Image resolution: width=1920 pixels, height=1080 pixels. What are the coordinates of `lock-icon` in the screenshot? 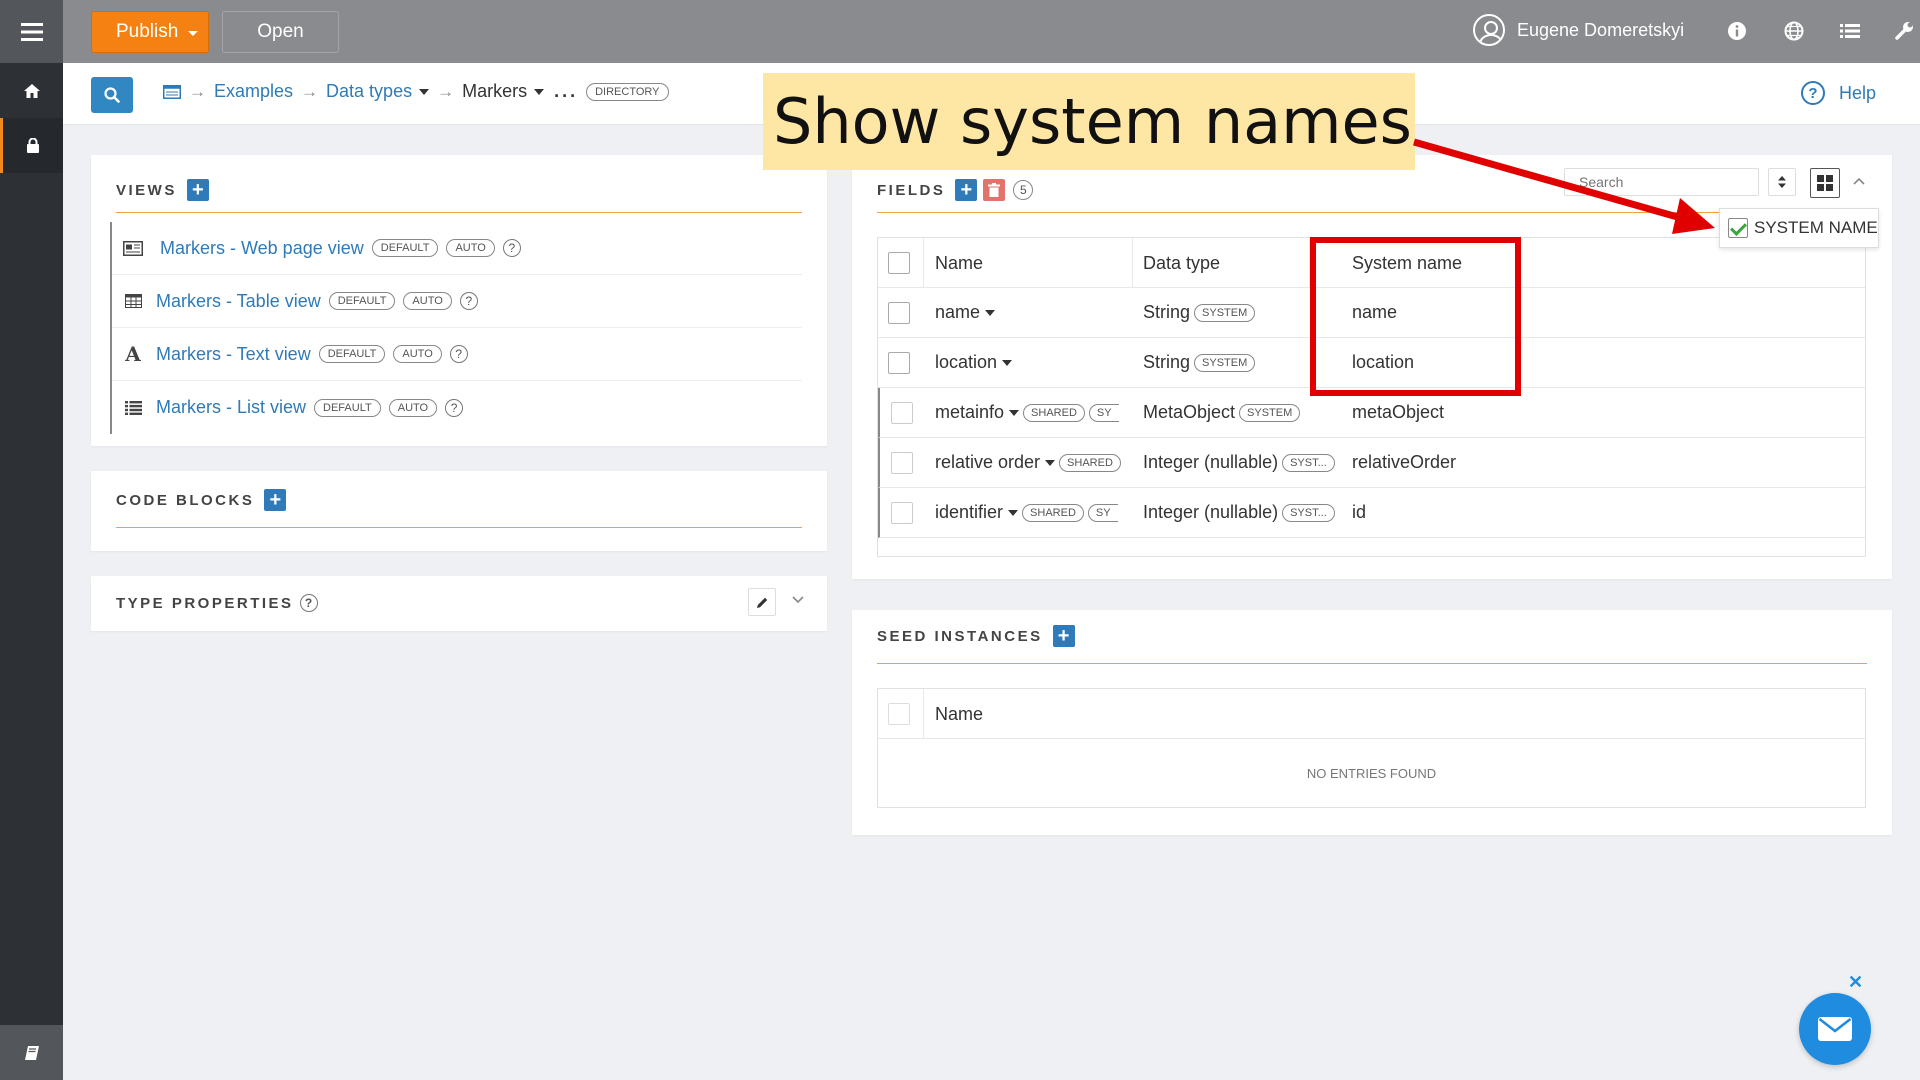 It's located at (33, 145).